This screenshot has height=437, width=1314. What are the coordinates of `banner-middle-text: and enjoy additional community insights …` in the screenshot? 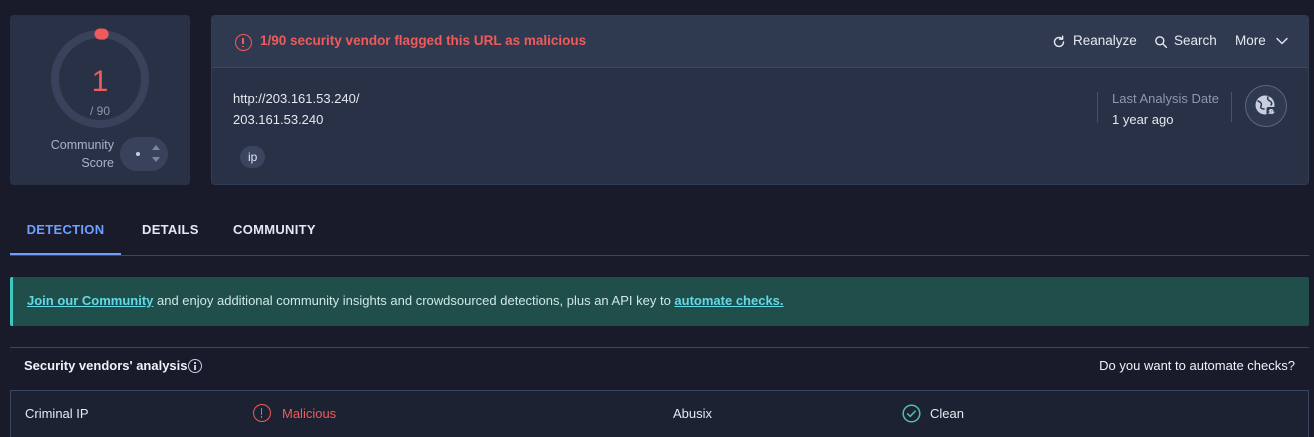 It's located at (414, 300).